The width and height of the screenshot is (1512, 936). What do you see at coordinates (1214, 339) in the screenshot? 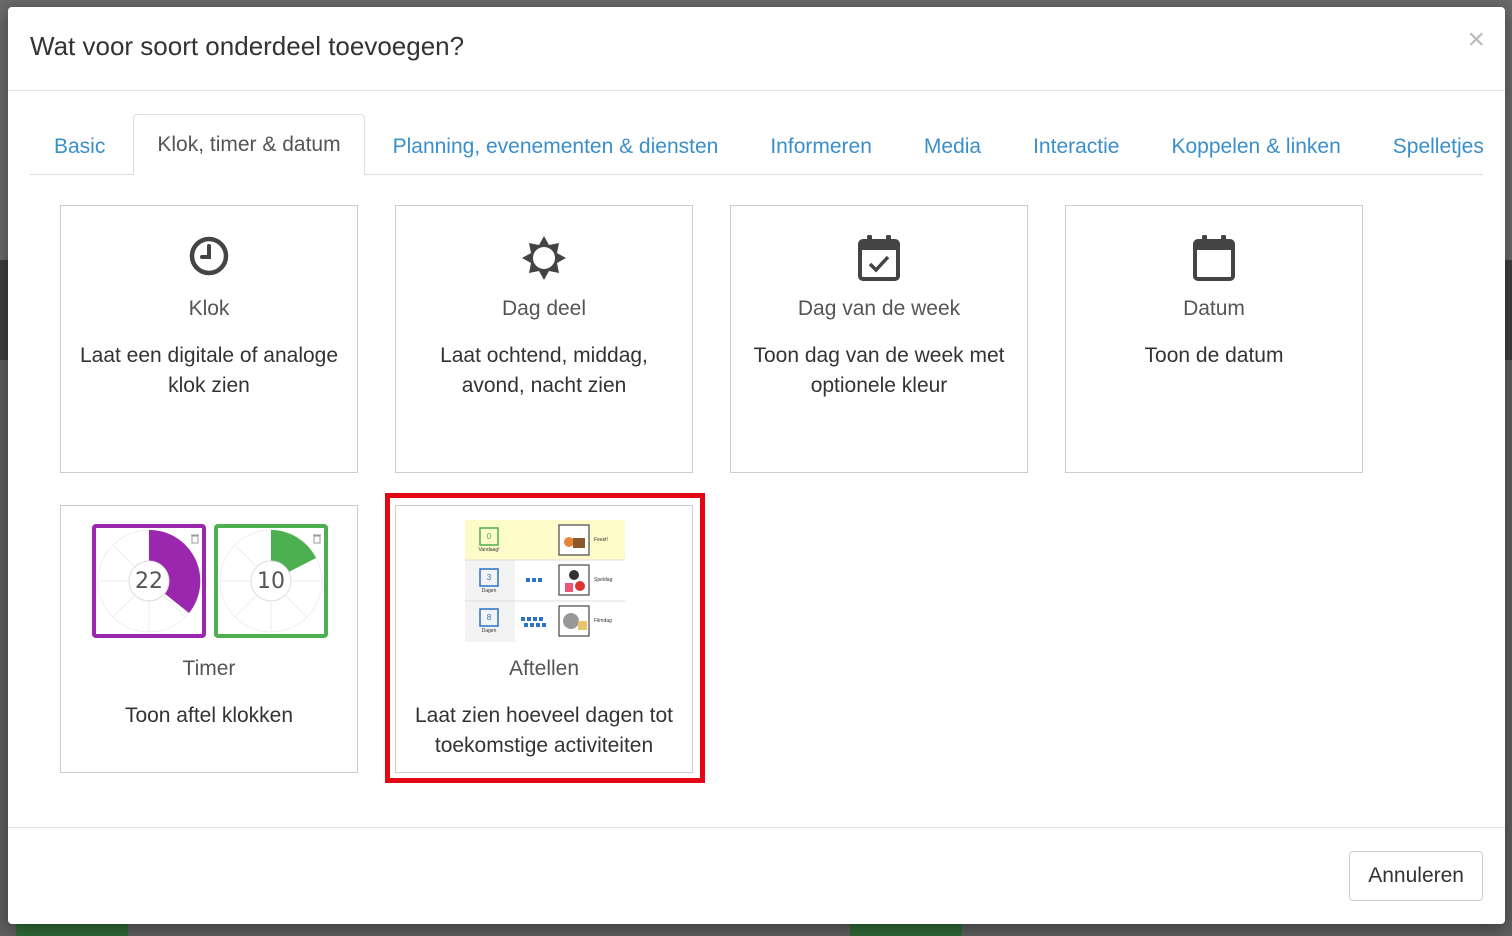
I see `card-datum: Datum Toon de datum` at bounding box center [1214, 339].